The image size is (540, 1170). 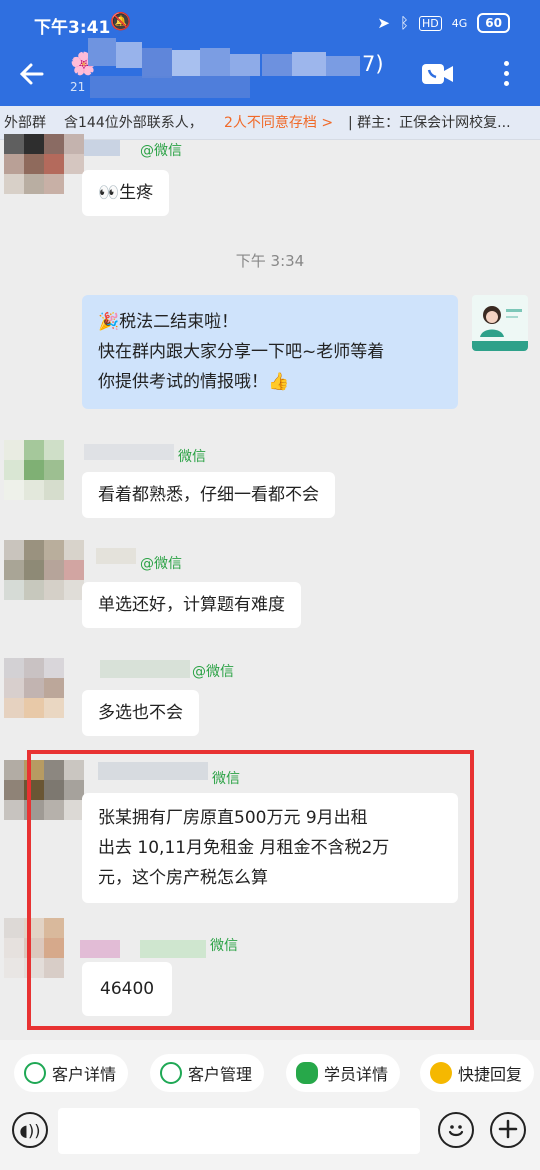 What do you see at coordinates (140, 713) in the screenshot?
I see `message-bubble: 多选也不会` at bounding box center [140, 713].